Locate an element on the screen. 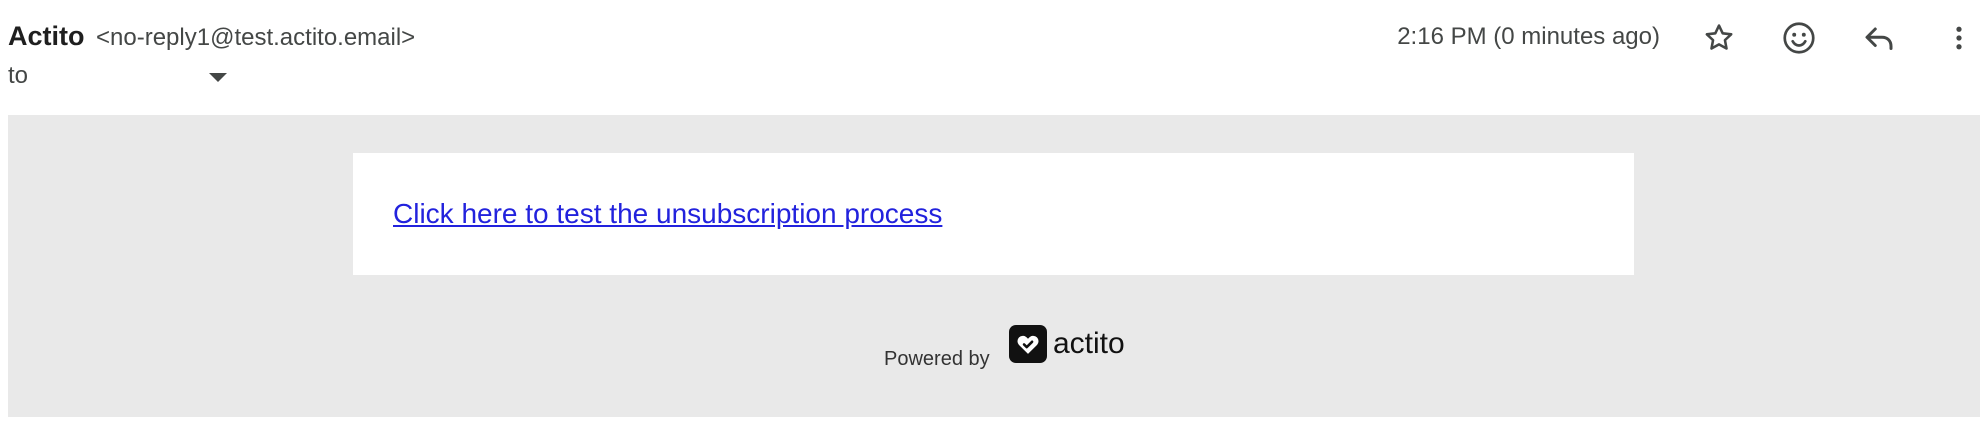 This screenshot has width=1988, height=426. brand-name: actito is located at coordinates (1089, 343).